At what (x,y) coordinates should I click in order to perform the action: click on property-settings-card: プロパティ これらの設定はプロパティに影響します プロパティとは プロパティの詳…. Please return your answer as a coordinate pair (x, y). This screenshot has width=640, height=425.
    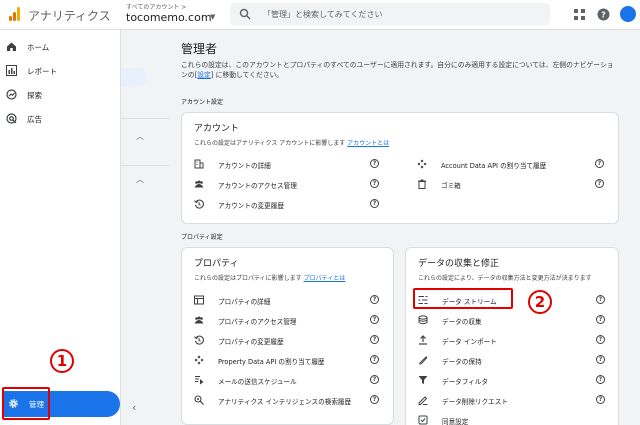
    Looking at the image, I should click on (287, 336).